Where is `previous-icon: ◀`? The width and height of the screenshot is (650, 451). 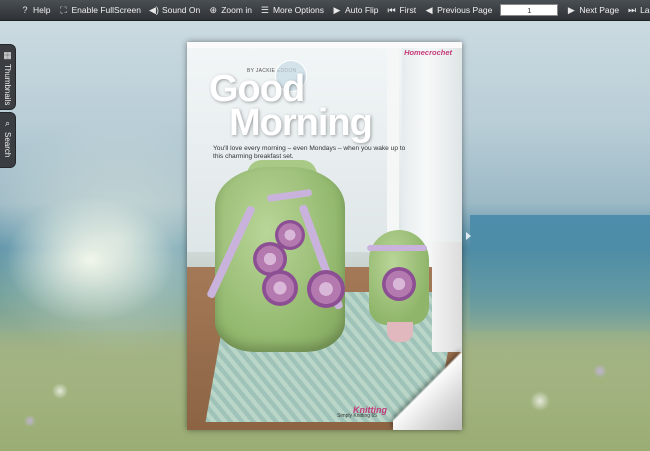 previous-icon: ◀ is located at coordinates (429, 9).